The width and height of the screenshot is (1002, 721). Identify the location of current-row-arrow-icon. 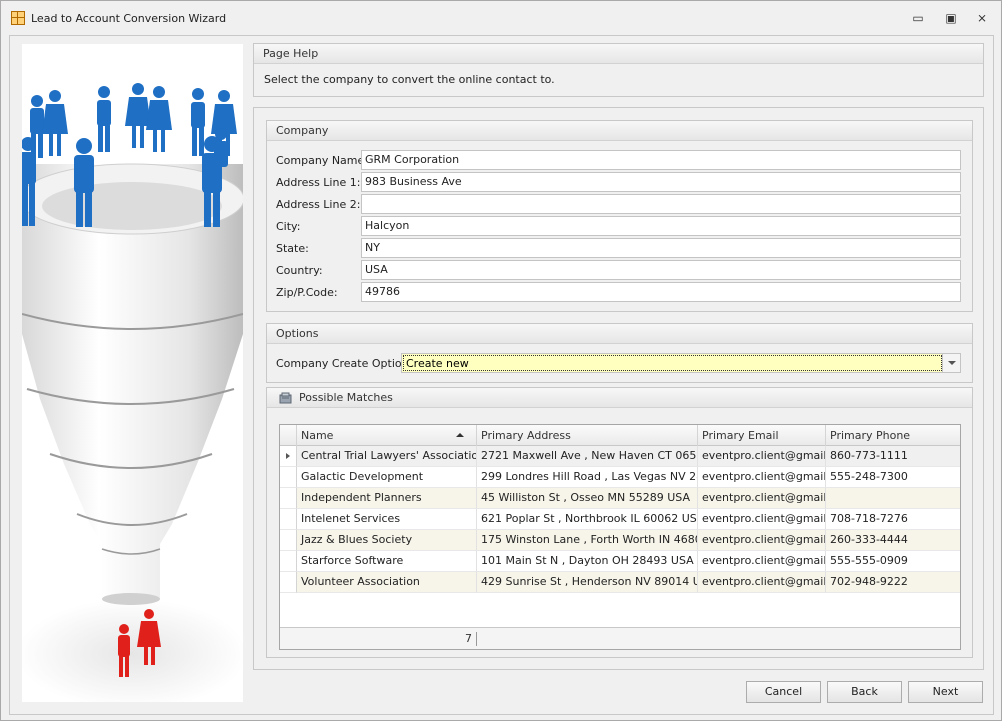
(288, 456).